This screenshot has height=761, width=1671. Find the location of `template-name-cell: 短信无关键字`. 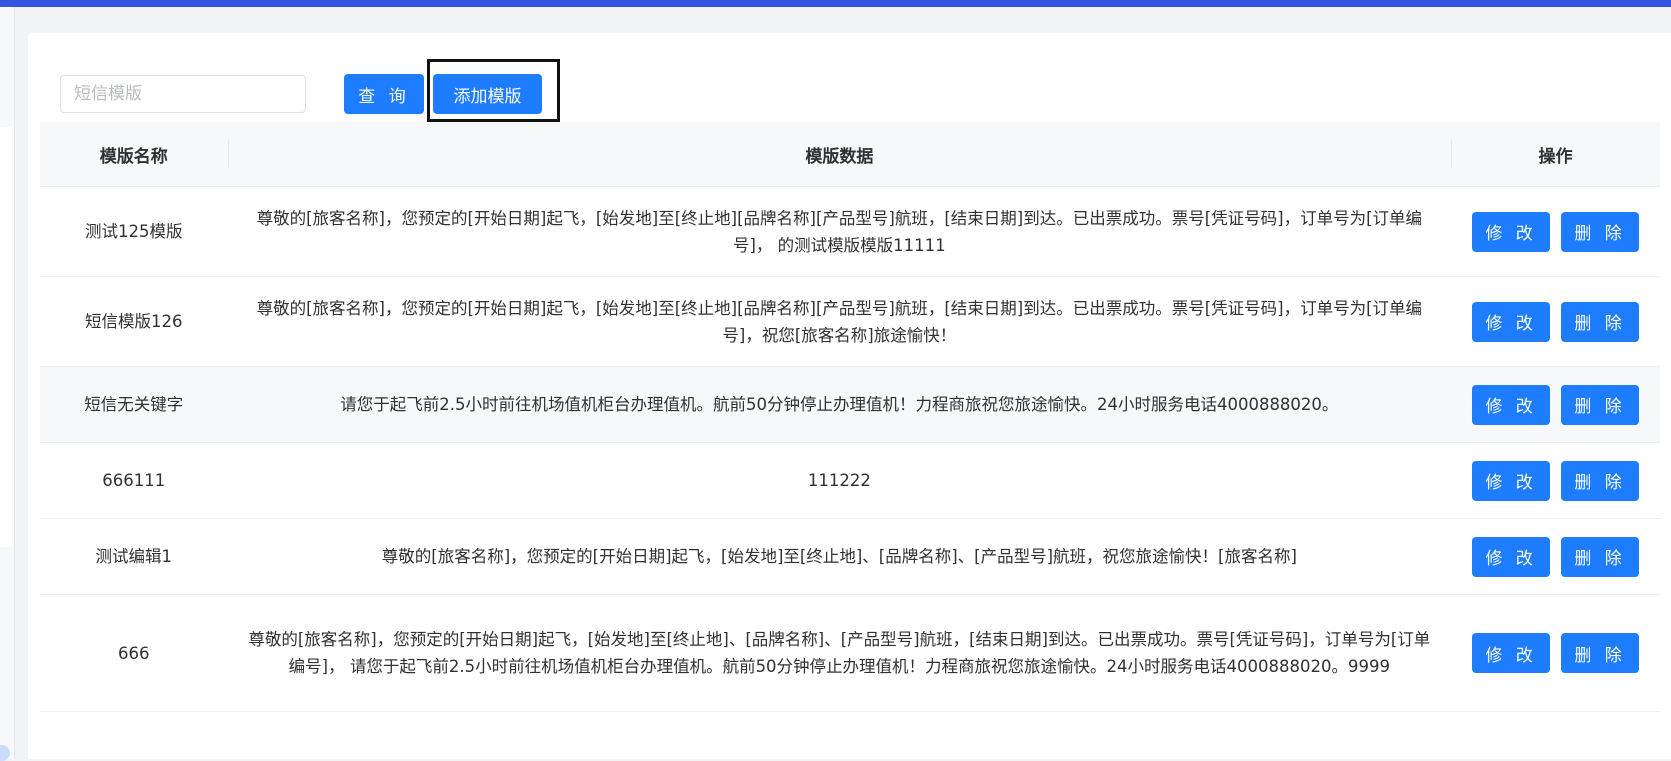

template-name-cell: 短信无关键字 is located at coordinates (134, 404).